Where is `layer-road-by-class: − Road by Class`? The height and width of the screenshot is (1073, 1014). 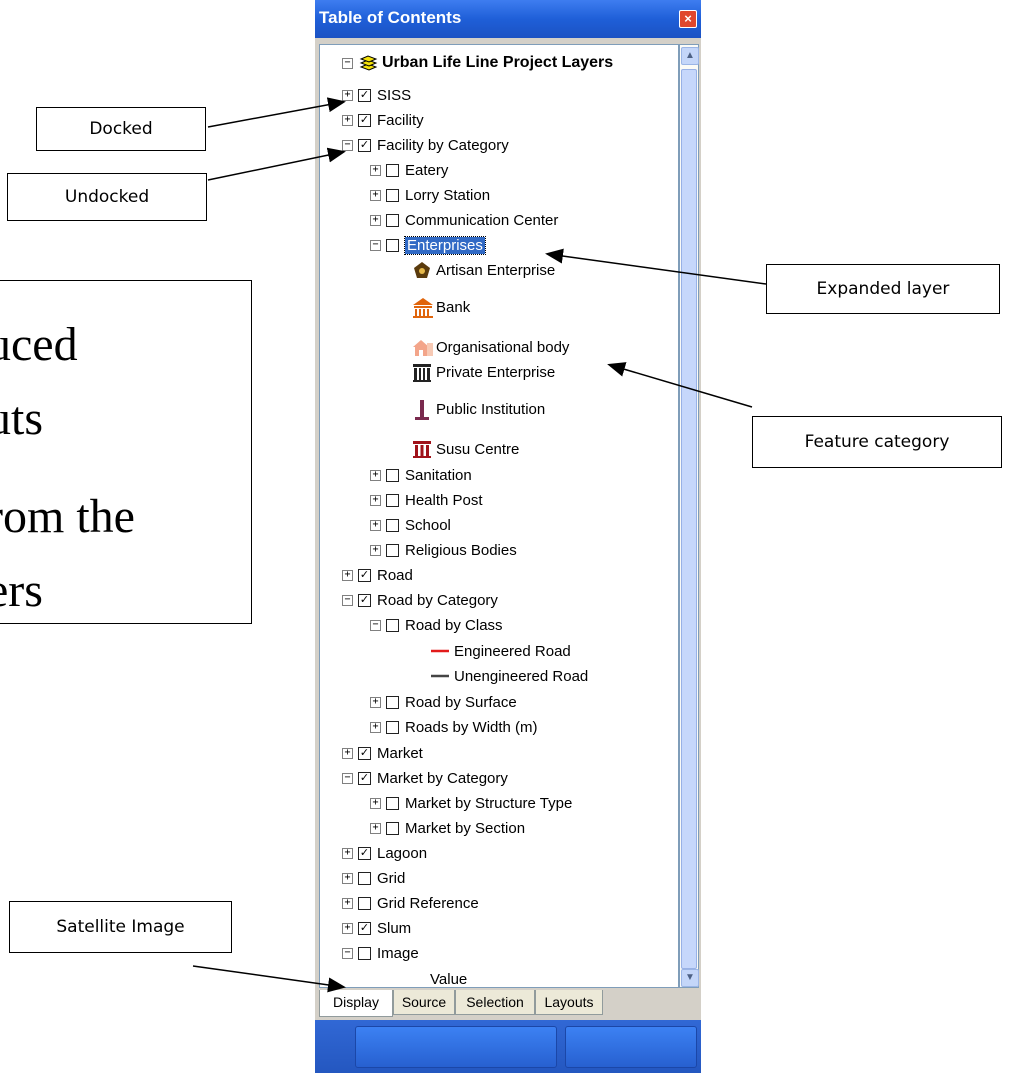
layer-road-by-class: − Road by Class is located at coordinates (436, 625).